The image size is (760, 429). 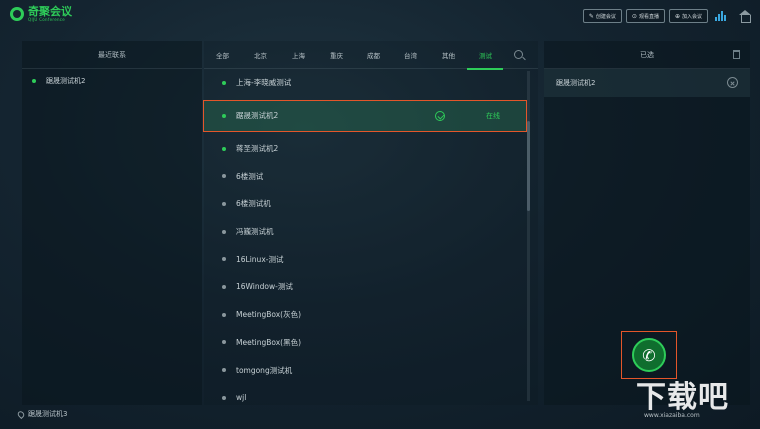 What do you see at coordinates (647, 54) in the screenshot?
I see `selected-title: 已选` at bounding box center [647, 54].